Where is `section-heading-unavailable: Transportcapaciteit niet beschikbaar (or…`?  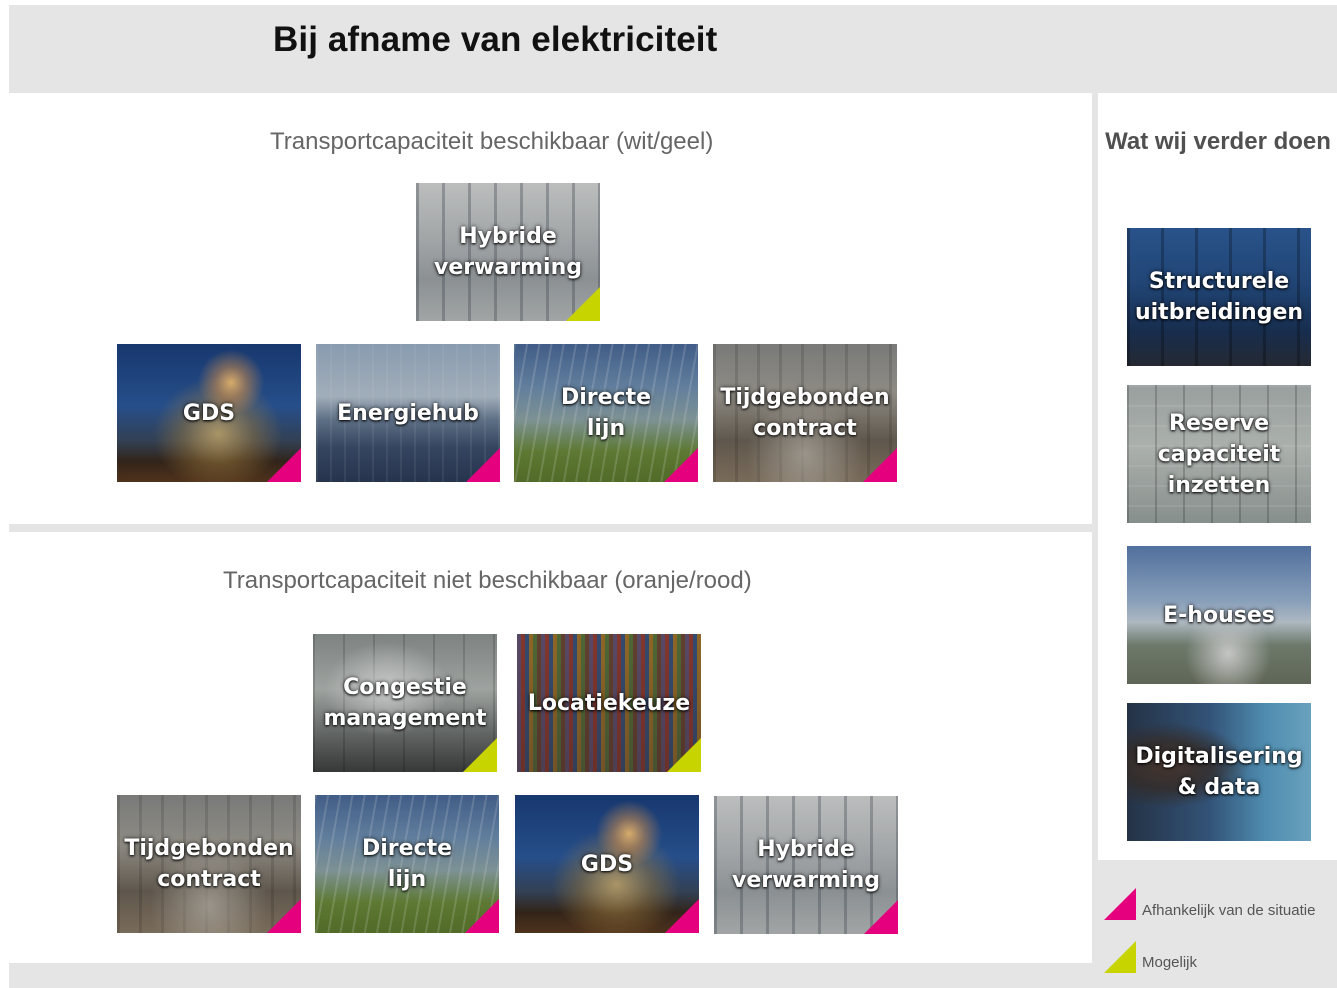
section-heading-unavailable: Transportcapaciteit niet beschikbaar (or… is located at coordinates (487, 580).